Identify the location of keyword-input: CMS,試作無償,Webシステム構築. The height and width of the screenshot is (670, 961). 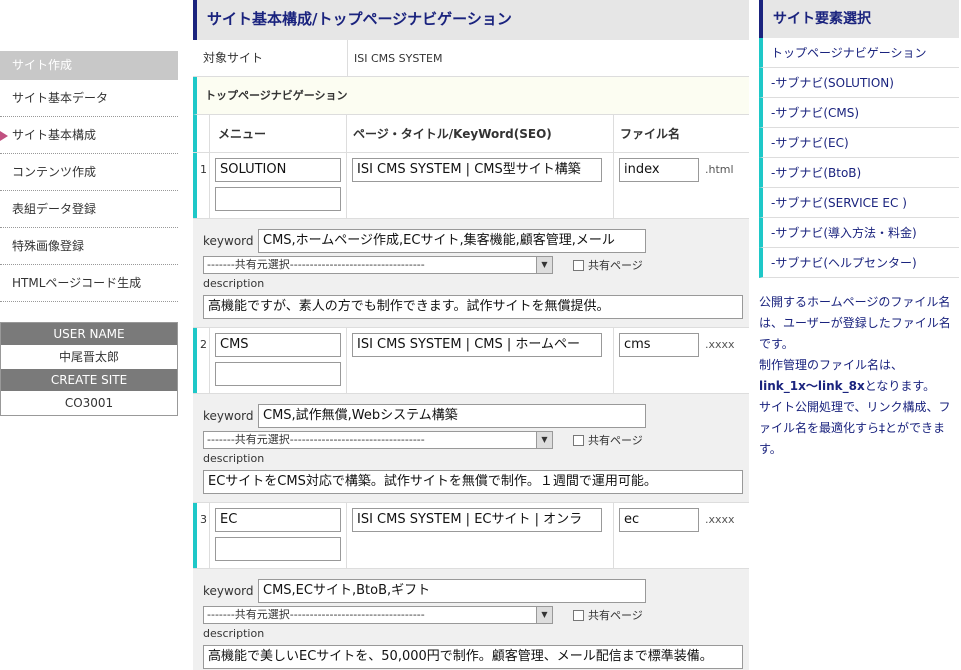
(452, 416).